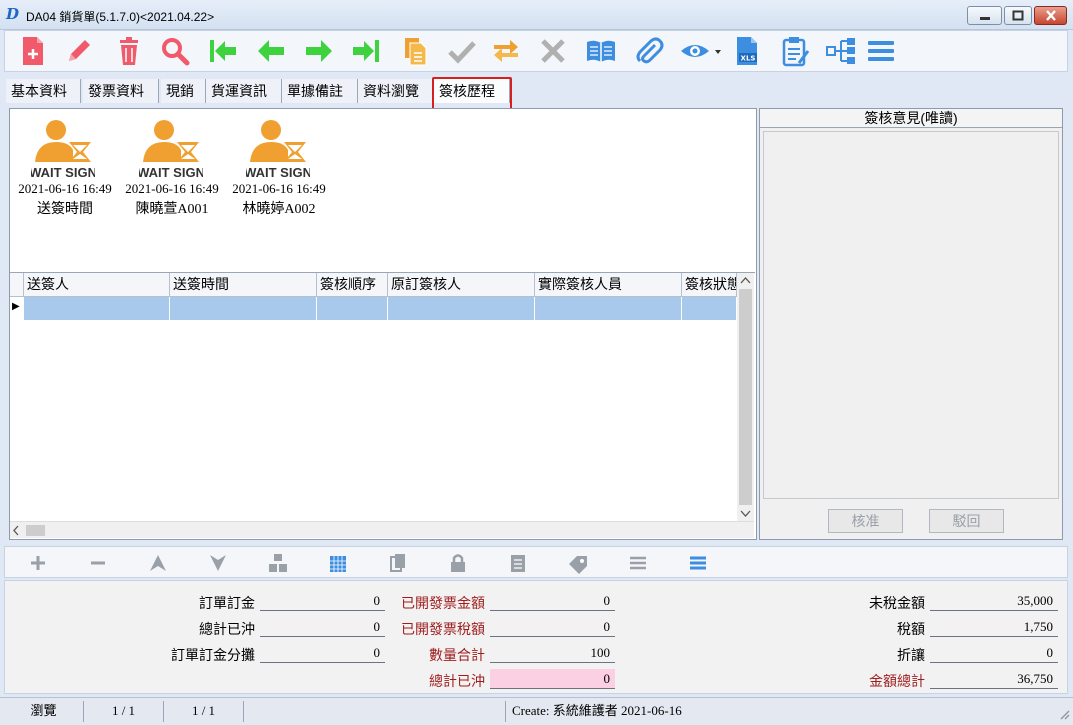 The height and width of the screenshot is (725, 1073). What do you see at coordinates (320, 91) in the screenshot?
I see `tab-document-notes: 單據備註` at bounding box center [320, 91].